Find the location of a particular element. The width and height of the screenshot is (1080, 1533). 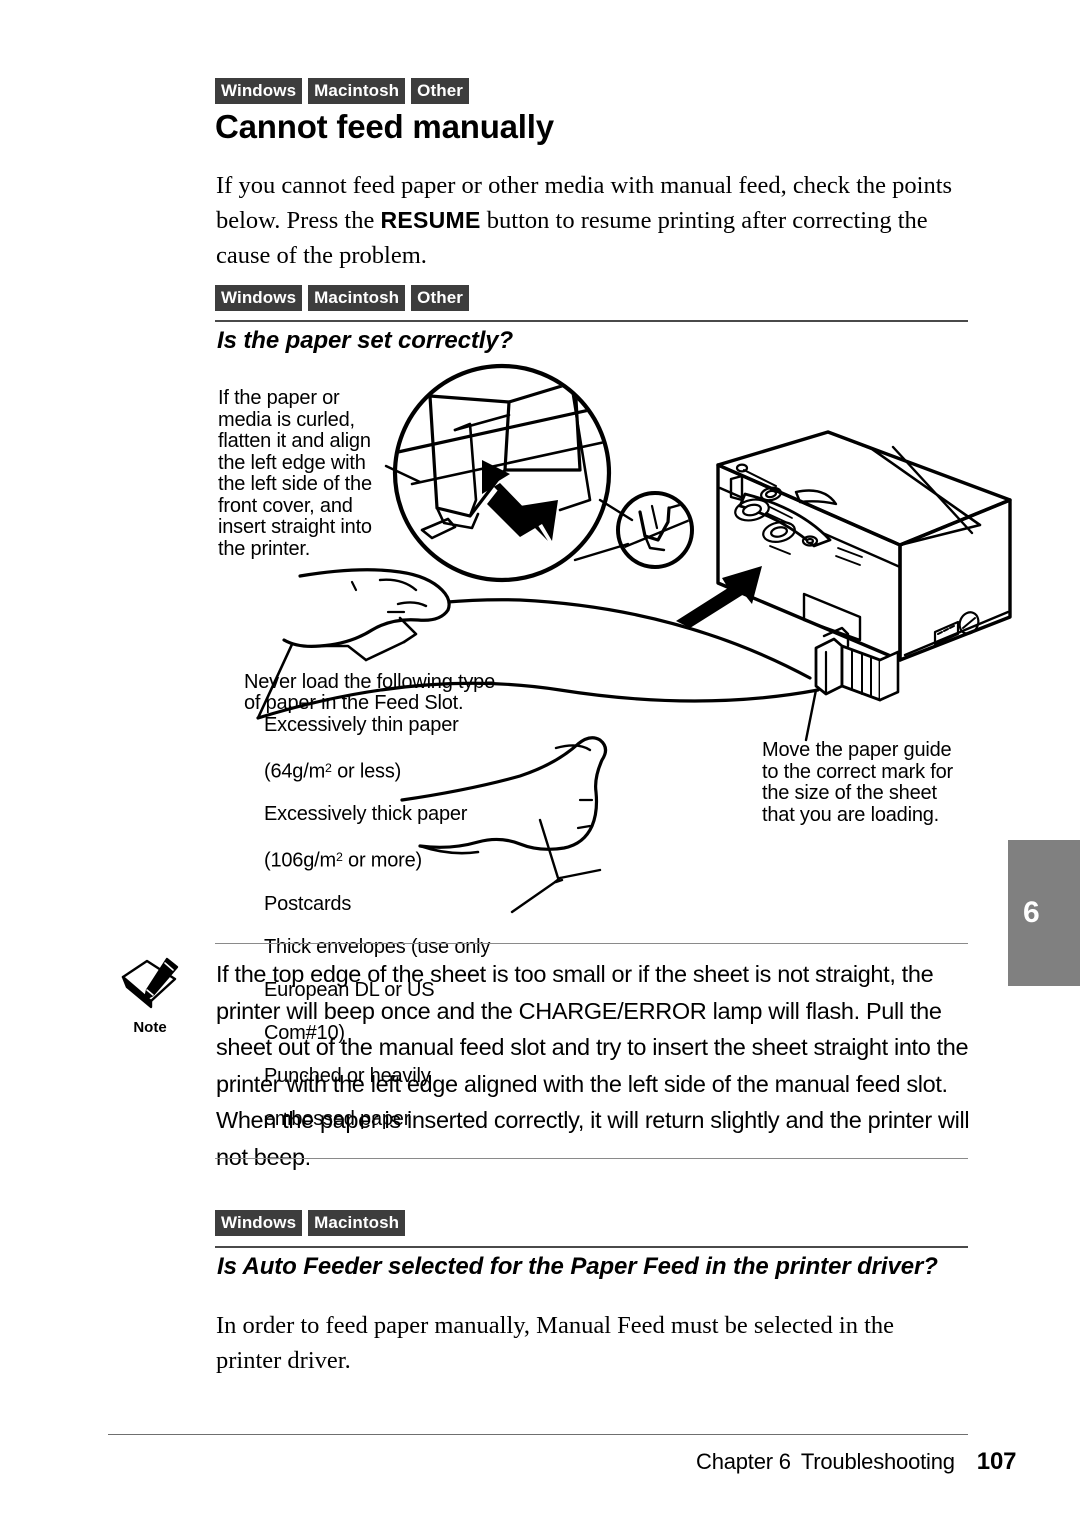

section-divider-paper-set is located at coordinates (591, 321).